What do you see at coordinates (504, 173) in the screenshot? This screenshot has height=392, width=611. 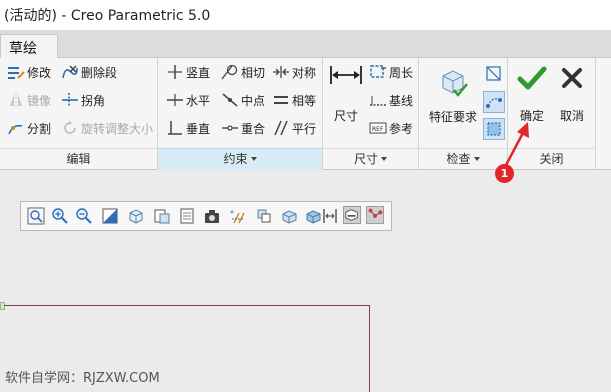 I see `callout-badge: 1` at bounding box center [504, 173].